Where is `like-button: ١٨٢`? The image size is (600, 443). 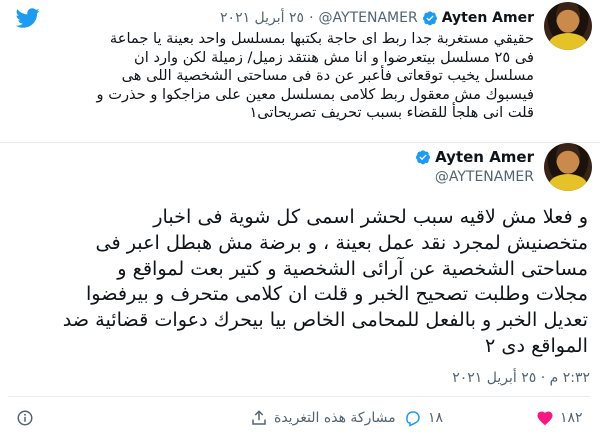 like-button: ١٨٢ is located at coordinates (559, 418).